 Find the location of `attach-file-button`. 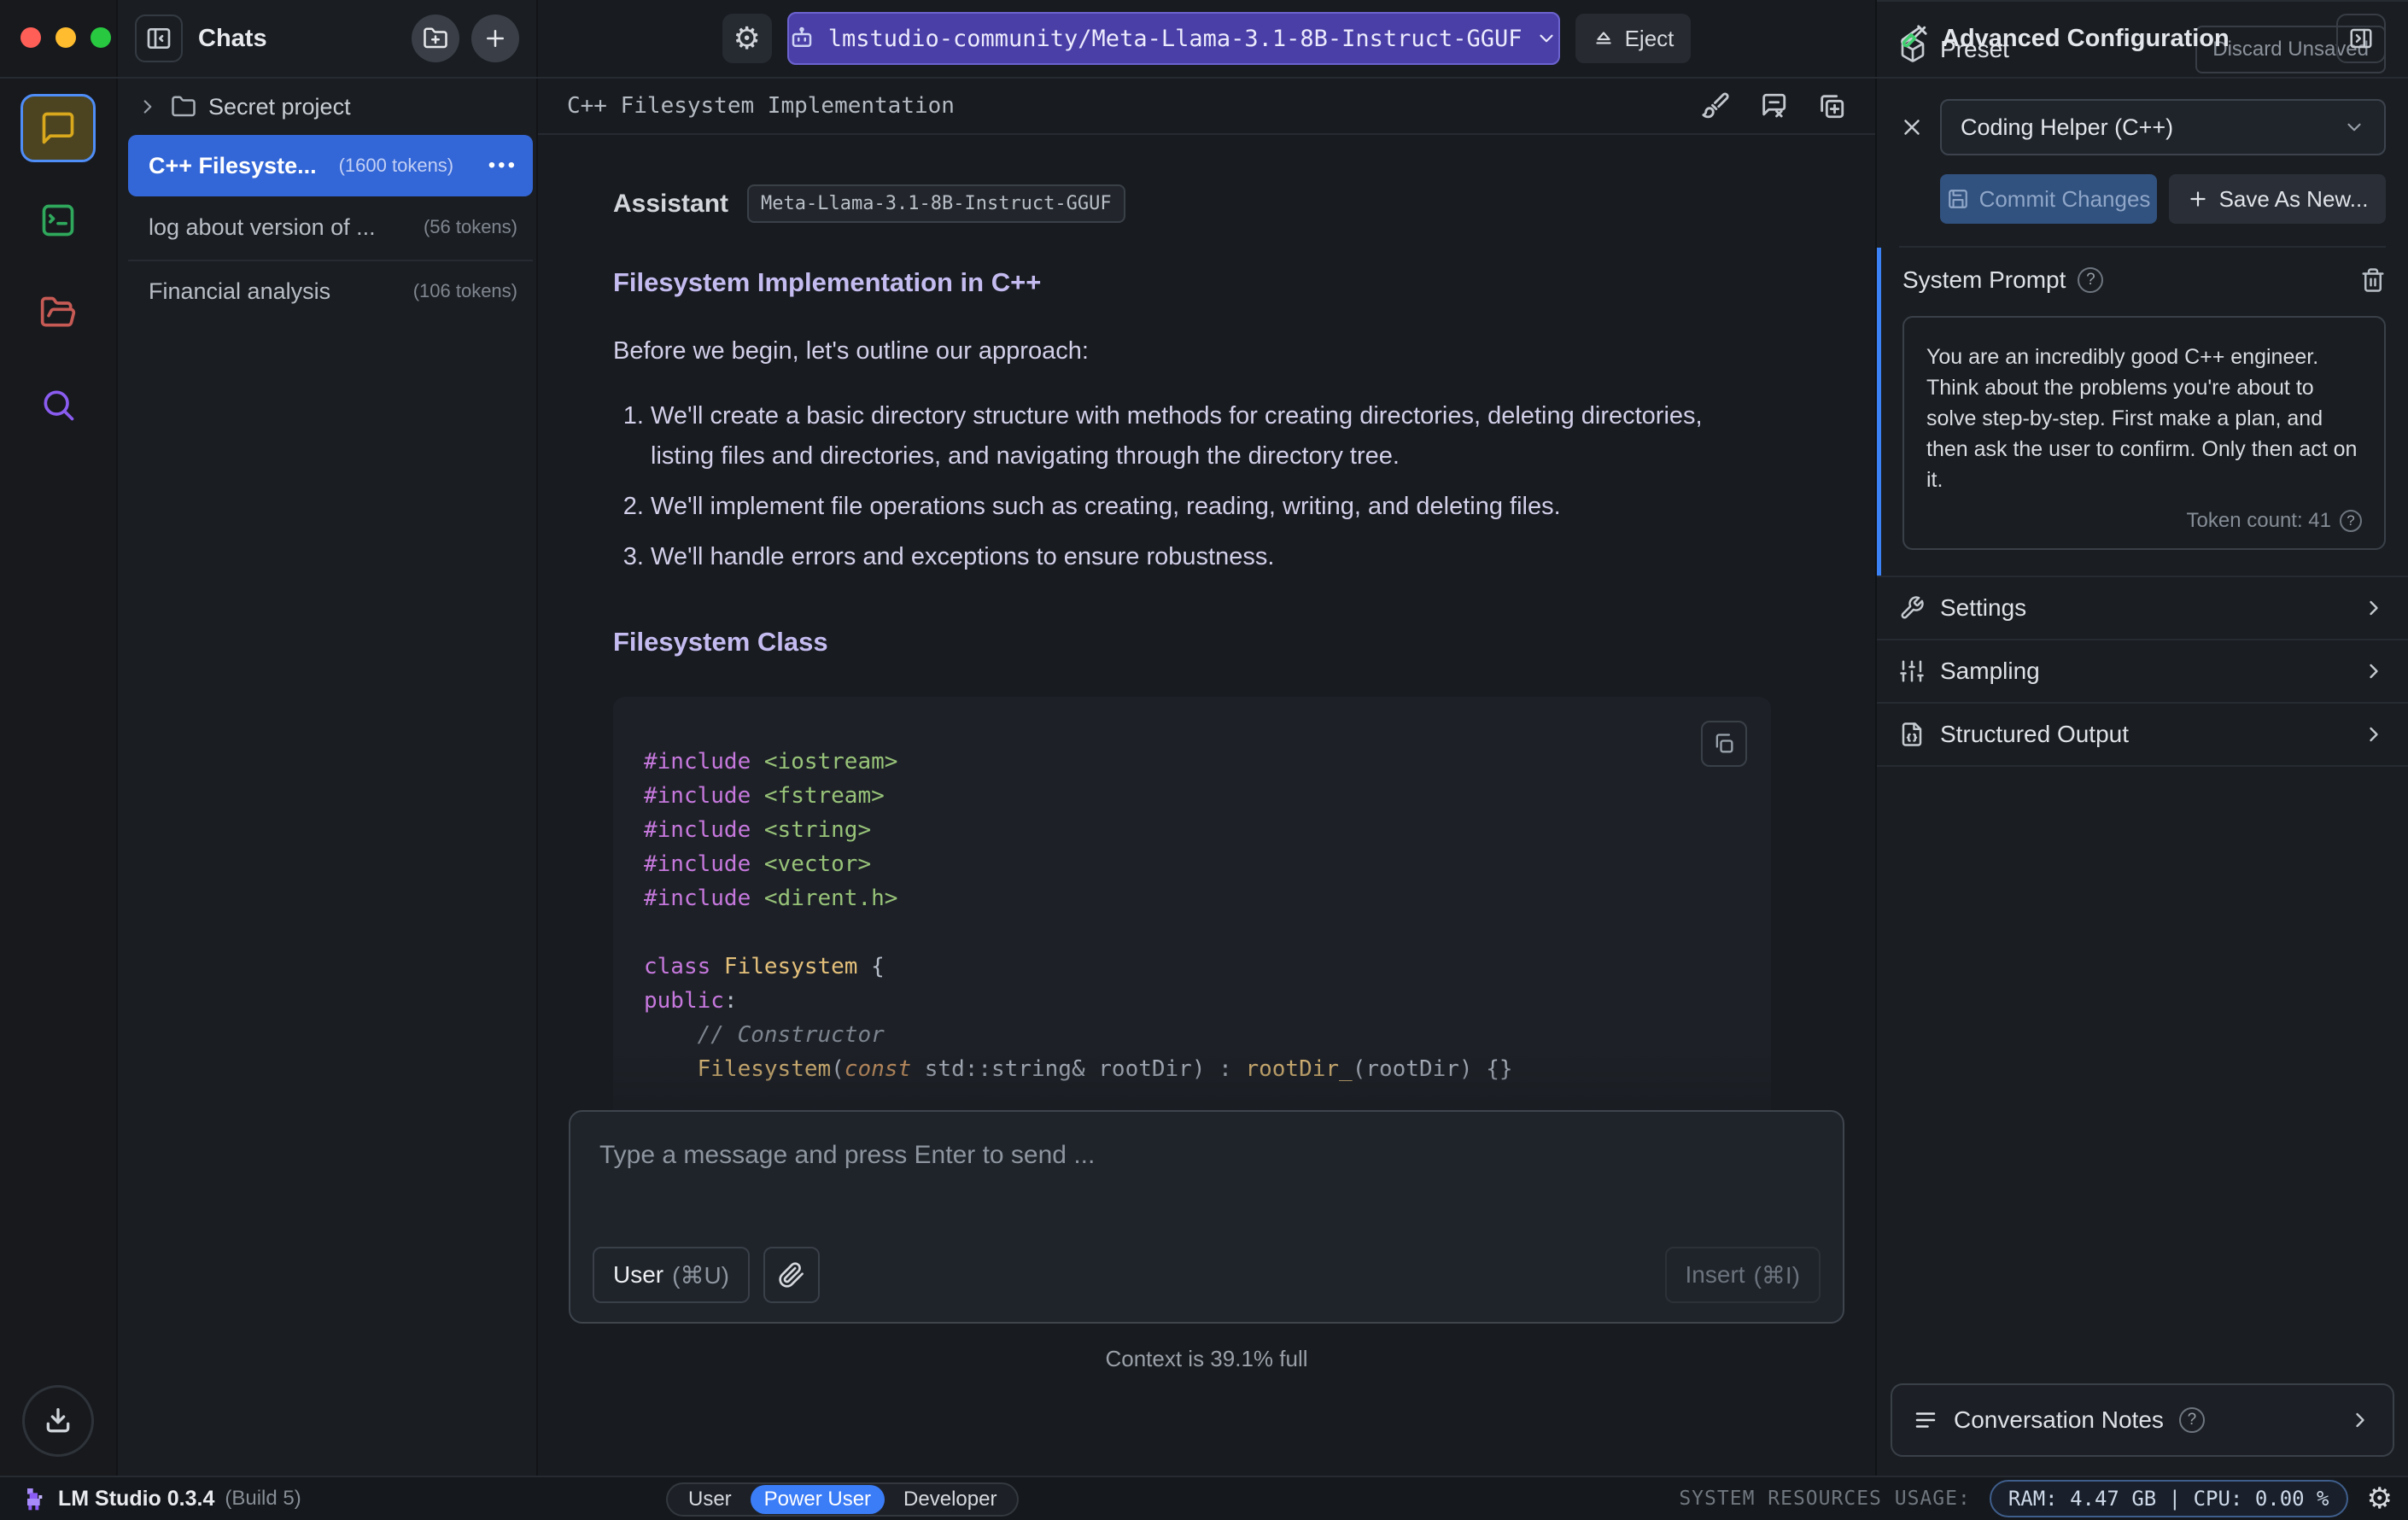

attach-file-button is located at coordinates (791, 1275).